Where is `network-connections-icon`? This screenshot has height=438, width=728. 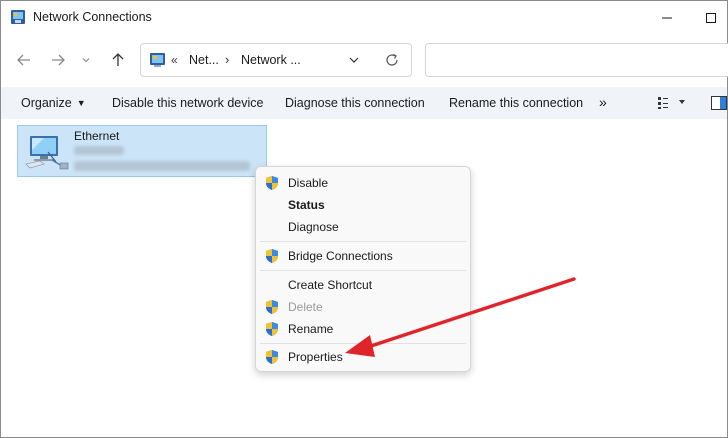
network-connections-icon is located at coordinates (18, 17).